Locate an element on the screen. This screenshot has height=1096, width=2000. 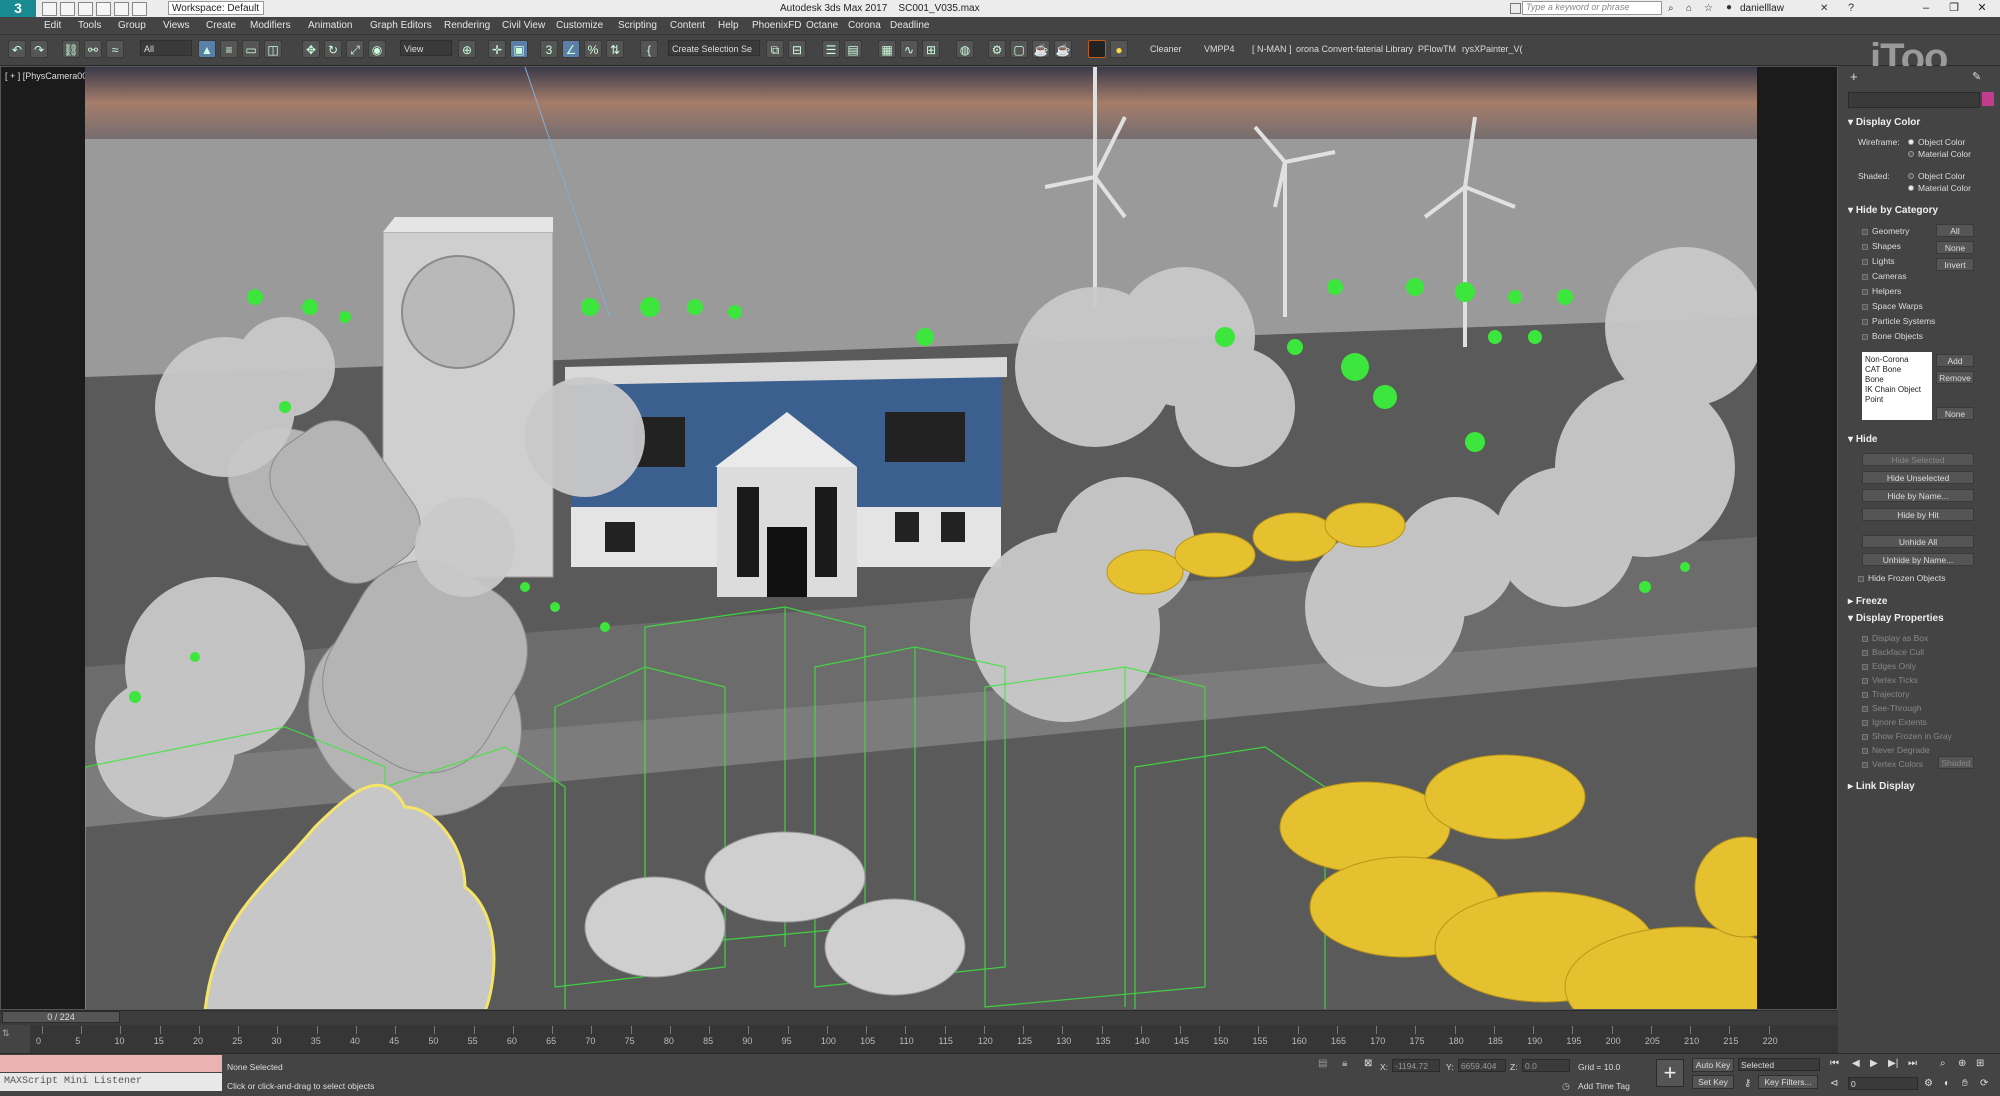
rollout-display-color: ▾ Display Color is located at coordinates (1884, 122).